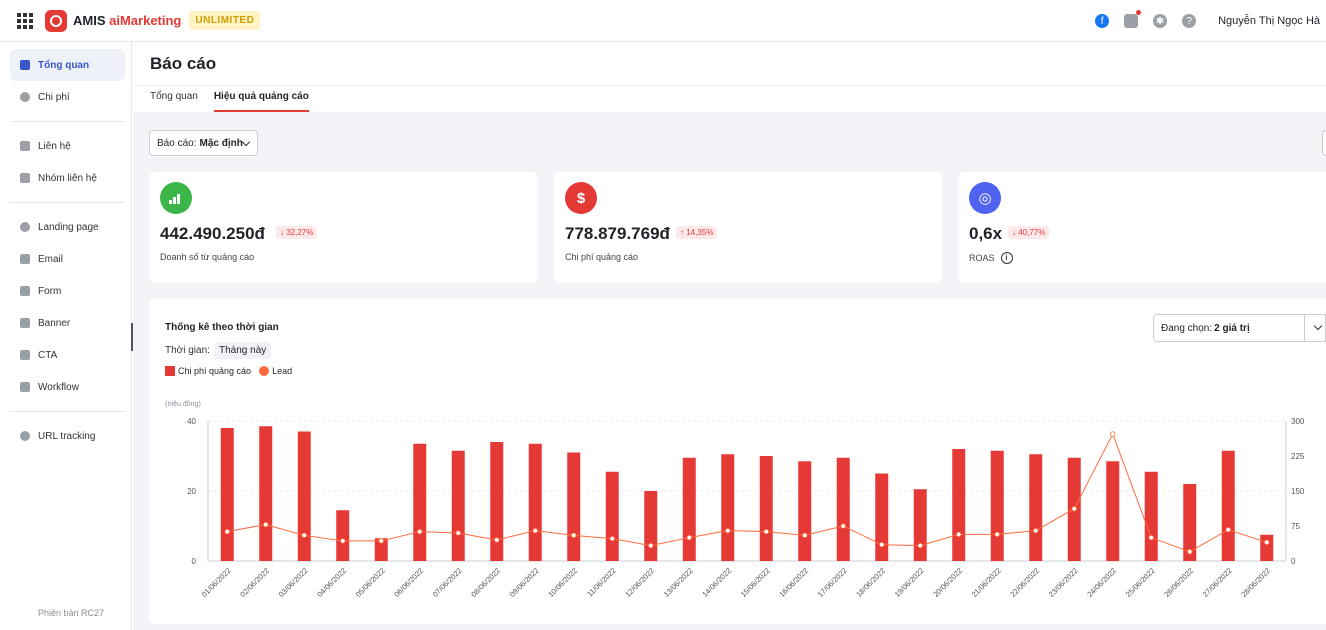 The height and width of the screenshot is (630, 1326). What do you see at coordinates (581, 198) in the screenshot?
I see `dollar-icon: $` at bounding box center [581, 198].